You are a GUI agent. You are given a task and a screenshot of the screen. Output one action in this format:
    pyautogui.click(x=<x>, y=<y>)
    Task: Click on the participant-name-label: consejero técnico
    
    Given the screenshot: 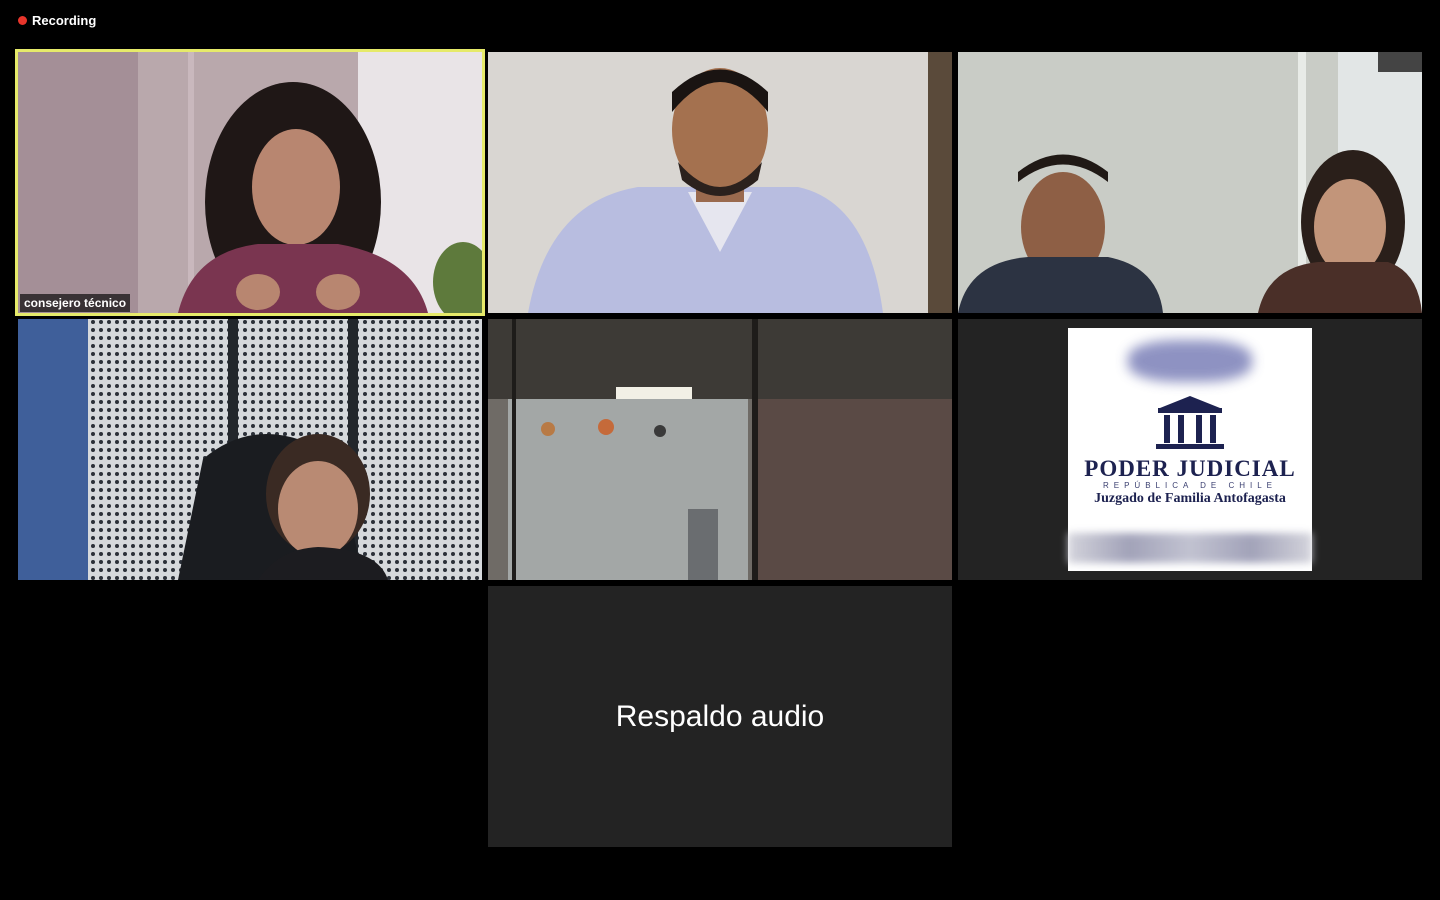 What is the action you would take?
    pyautogui.click(x=75, y=303)
    